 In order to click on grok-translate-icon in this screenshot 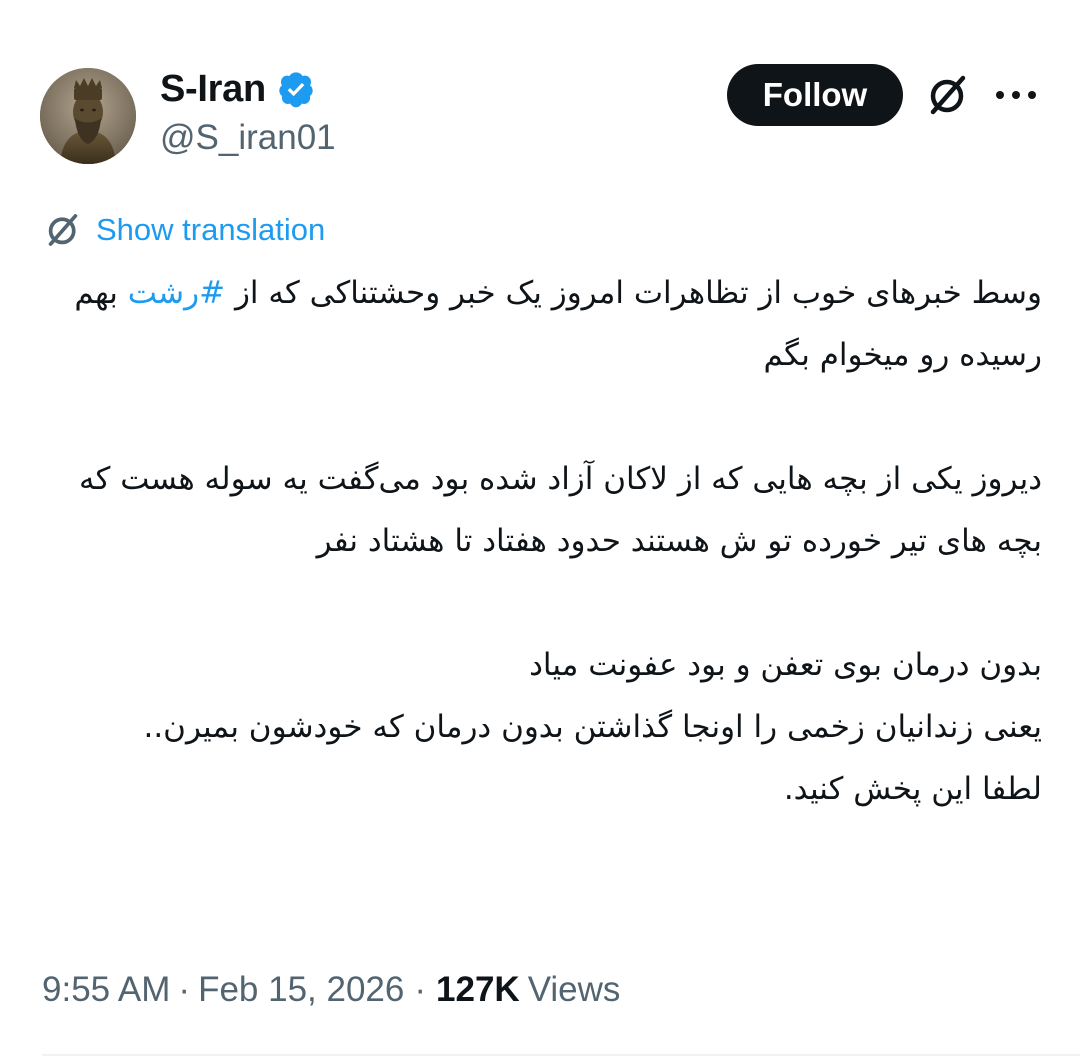, I will do `click(63, 230)`.